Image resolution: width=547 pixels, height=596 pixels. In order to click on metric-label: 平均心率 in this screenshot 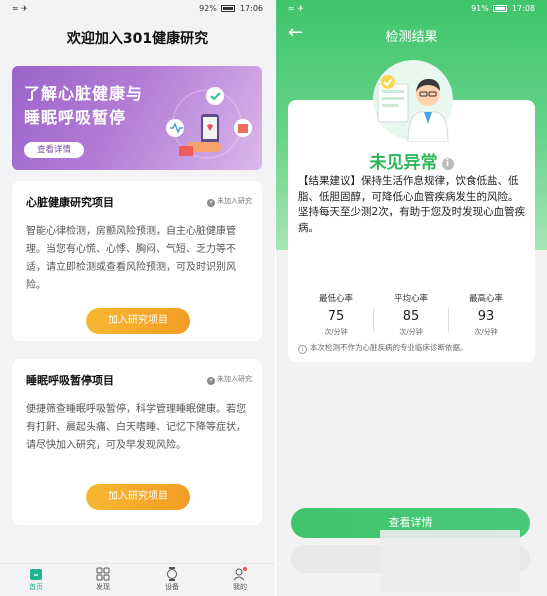, I will do `click(410, 299)`.